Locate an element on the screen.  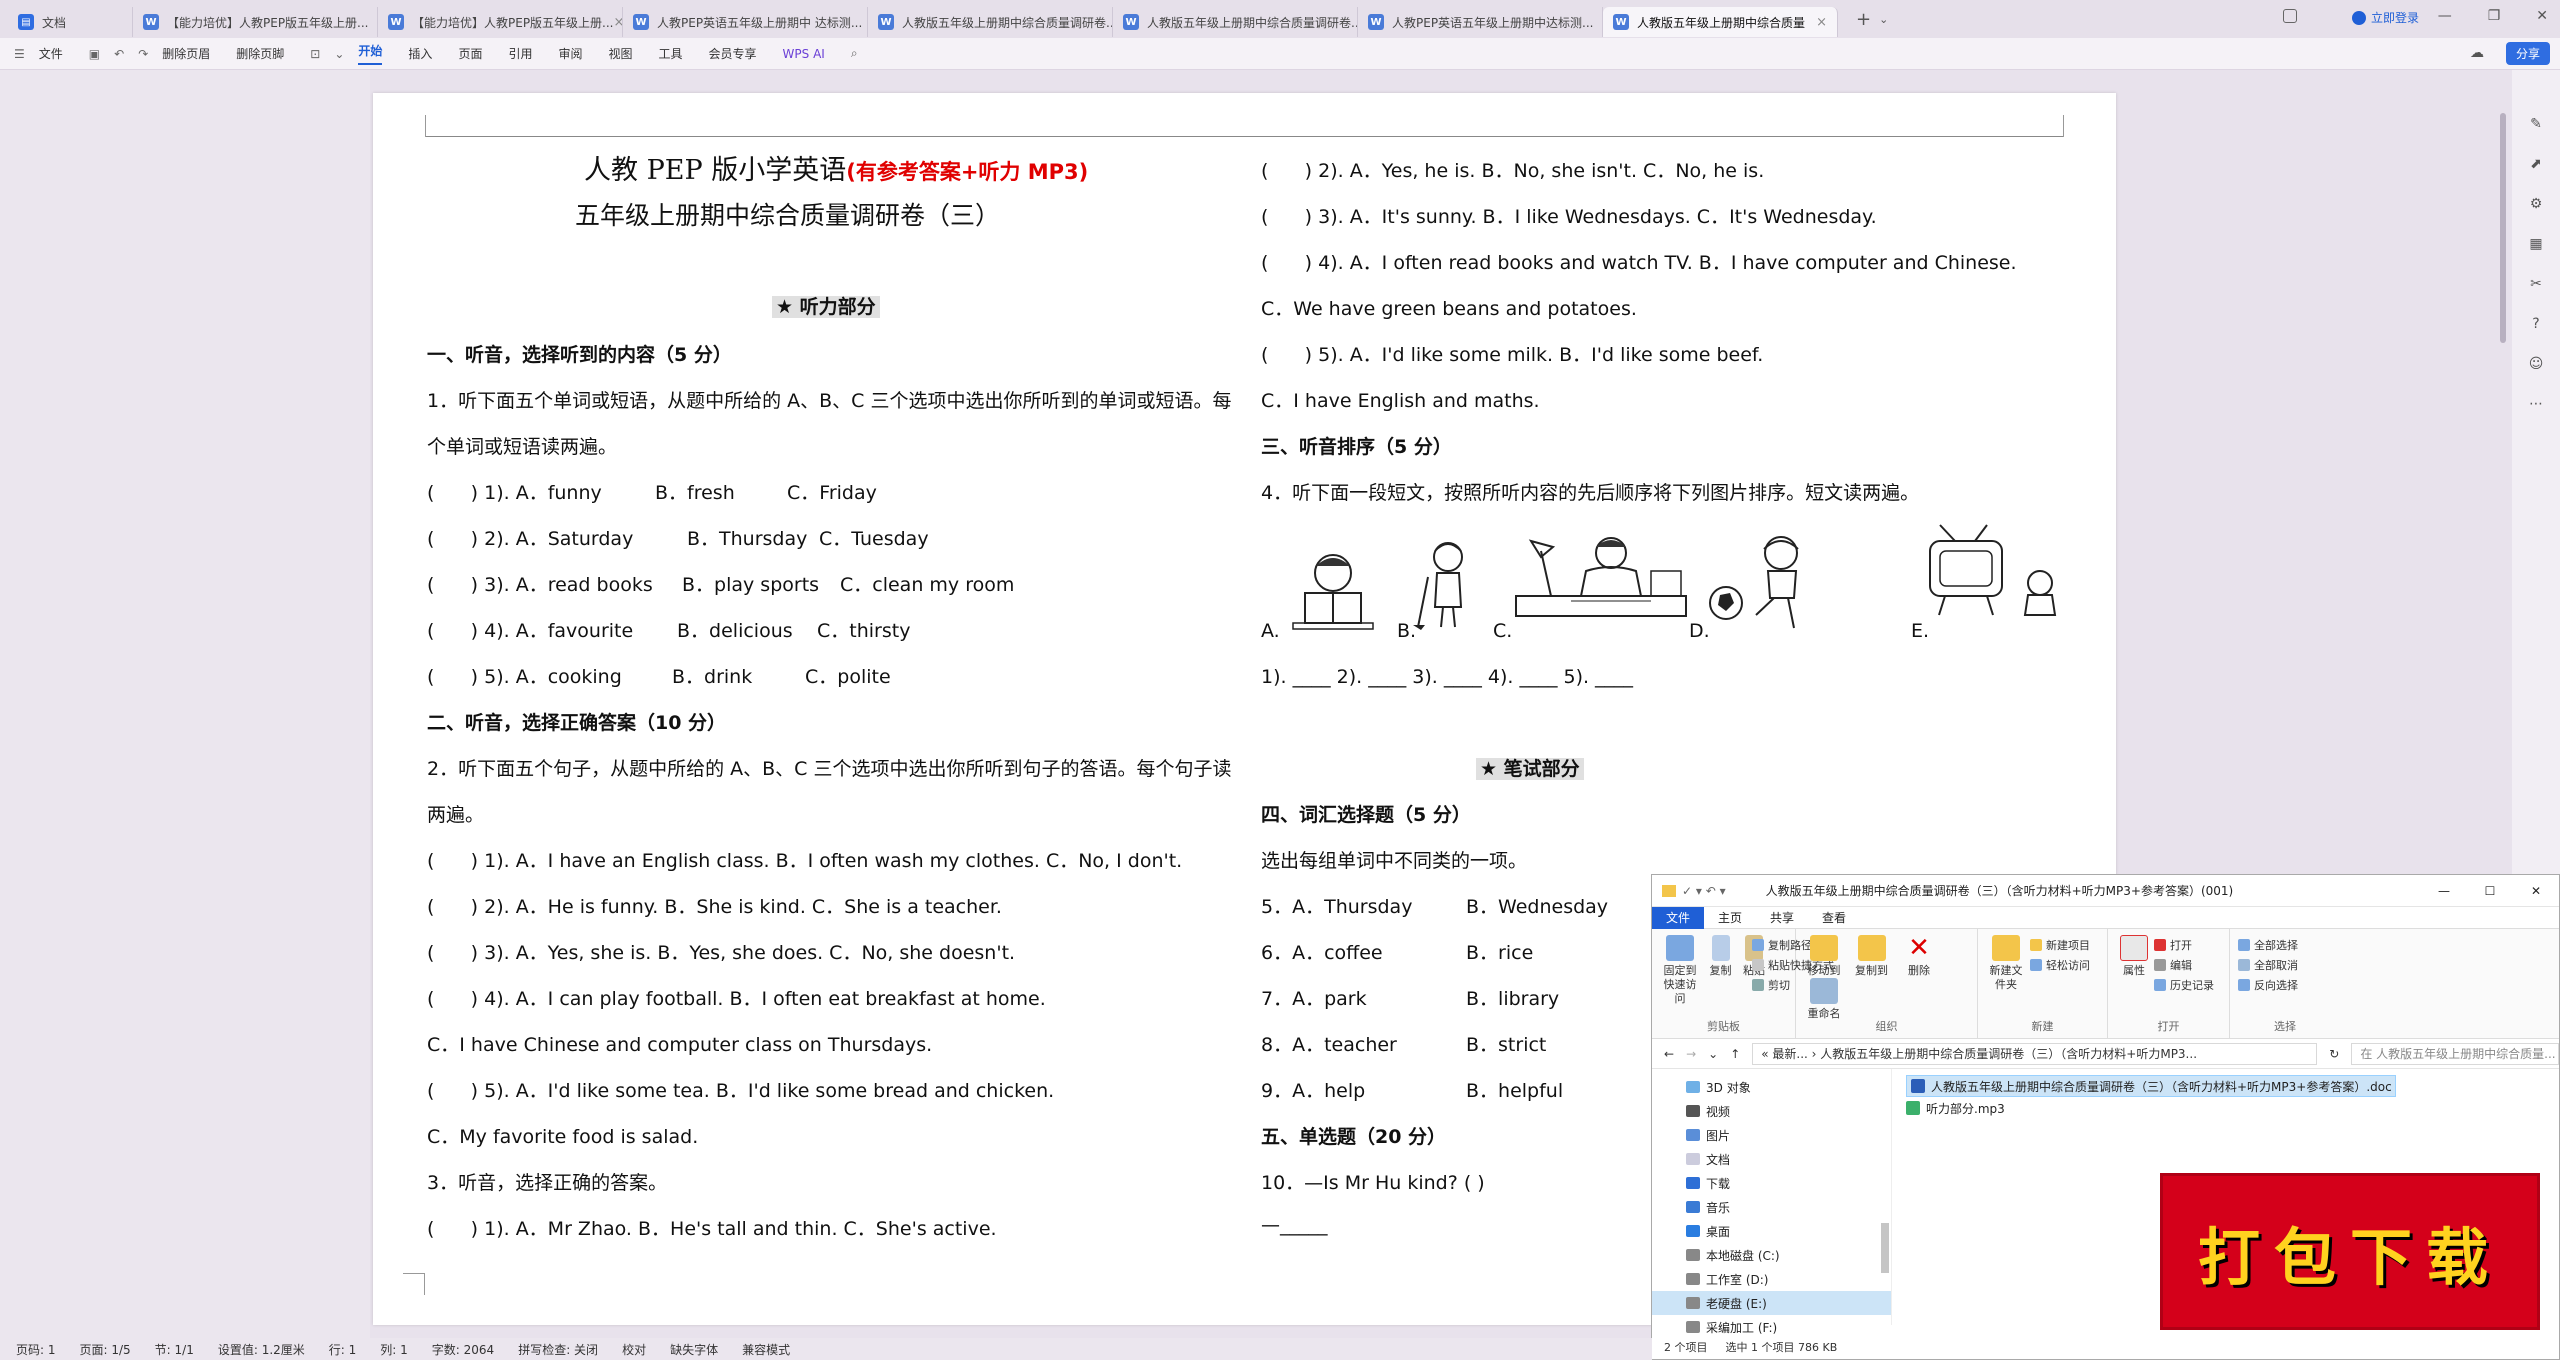
wps-ai-button: WPS AI is located at coordinates (804, 54).